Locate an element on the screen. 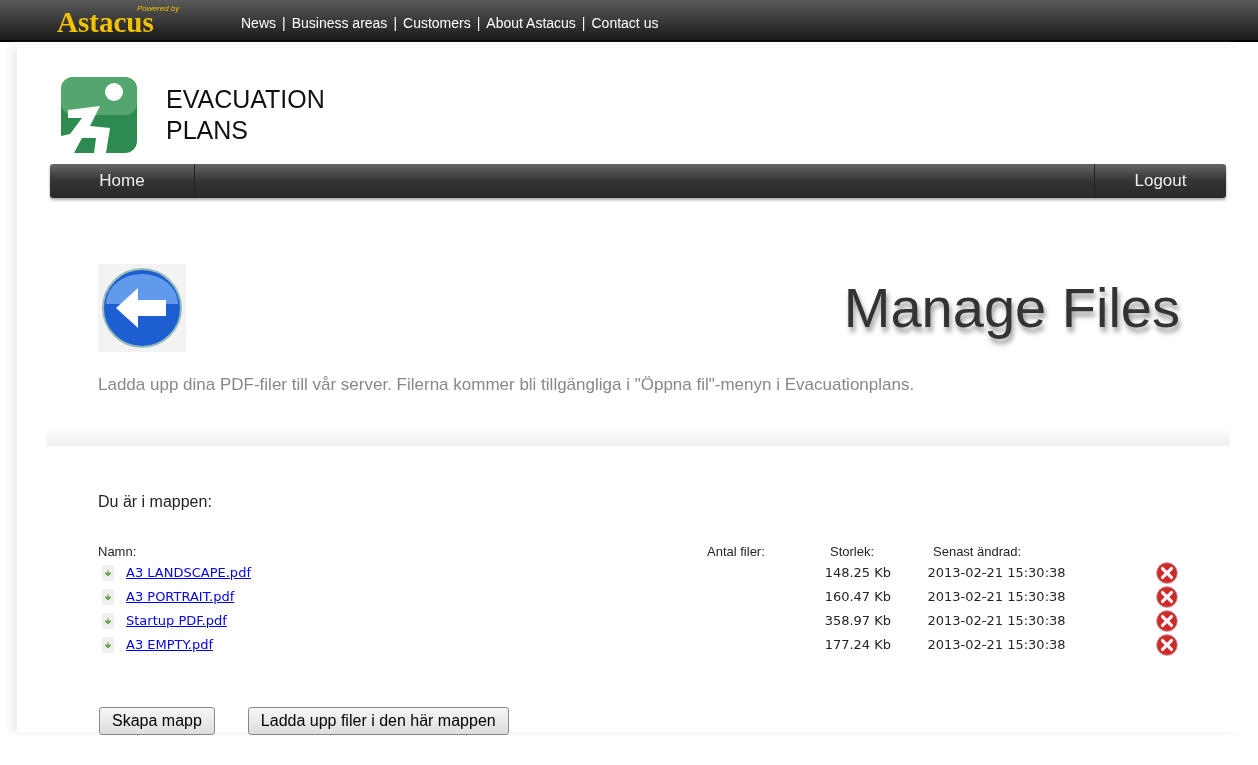 The image size is (1258, 765). file-link: A3 LANDSCAPE.pdf is located at coordinates (188, 573).